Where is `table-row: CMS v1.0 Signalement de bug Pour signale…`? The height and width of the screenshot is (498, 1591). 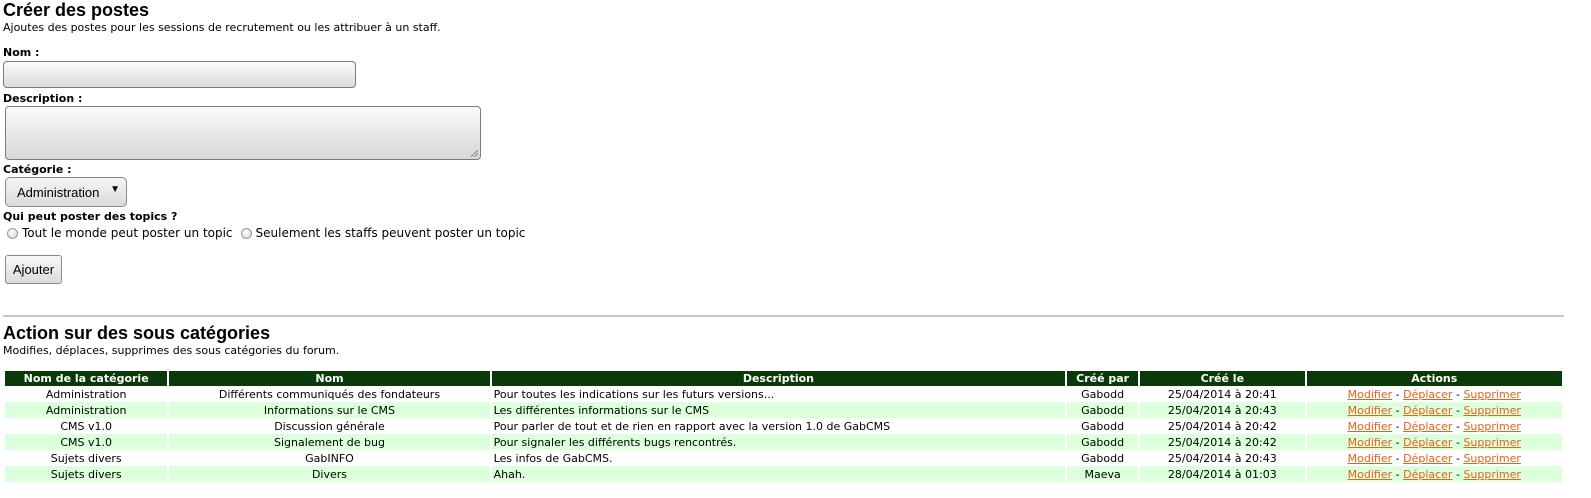
table-row: CMS v1.0 Signalement de bug Pour signale… is located at coordinates (783, 442).